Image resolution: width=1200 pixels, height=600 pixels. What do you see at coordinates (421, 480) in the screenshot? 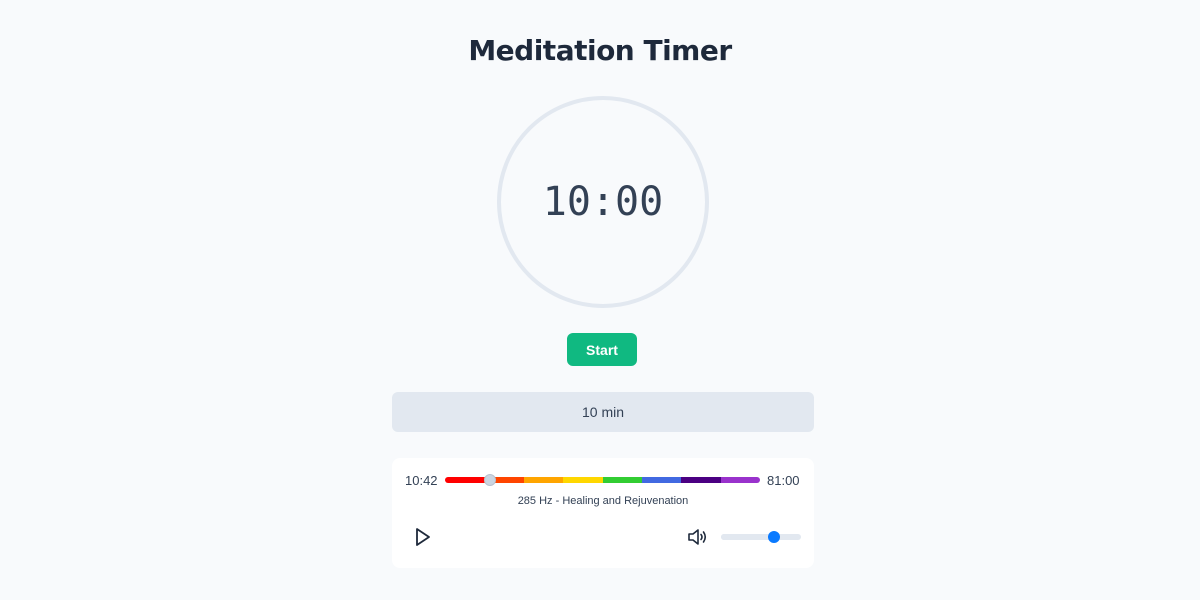
I see `elapsed-time: 10:42` at bounding box center [421, 480].